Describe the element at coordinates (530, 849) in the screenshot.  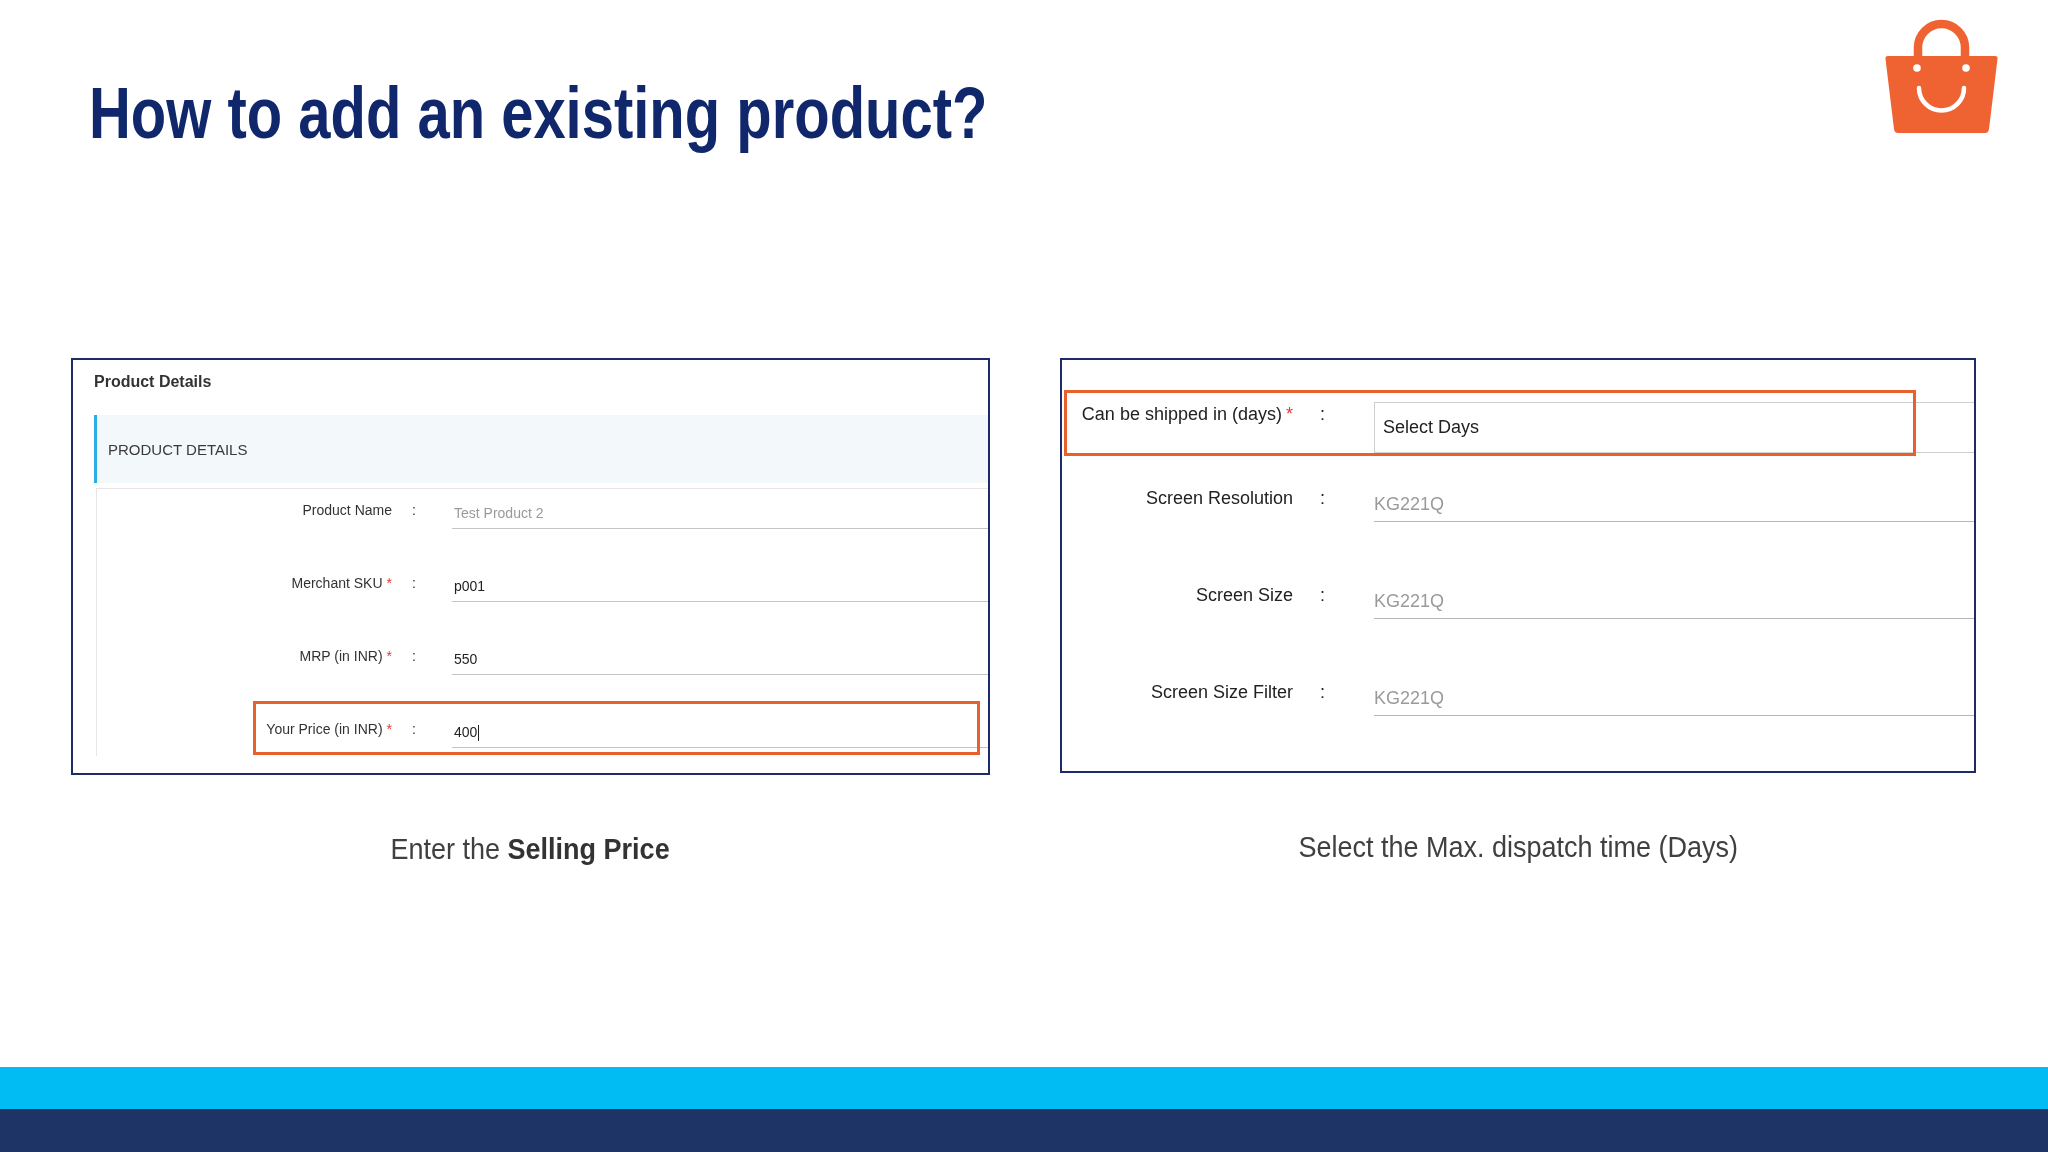
I see `slide-caption: Enter the Selling Price` at that location.